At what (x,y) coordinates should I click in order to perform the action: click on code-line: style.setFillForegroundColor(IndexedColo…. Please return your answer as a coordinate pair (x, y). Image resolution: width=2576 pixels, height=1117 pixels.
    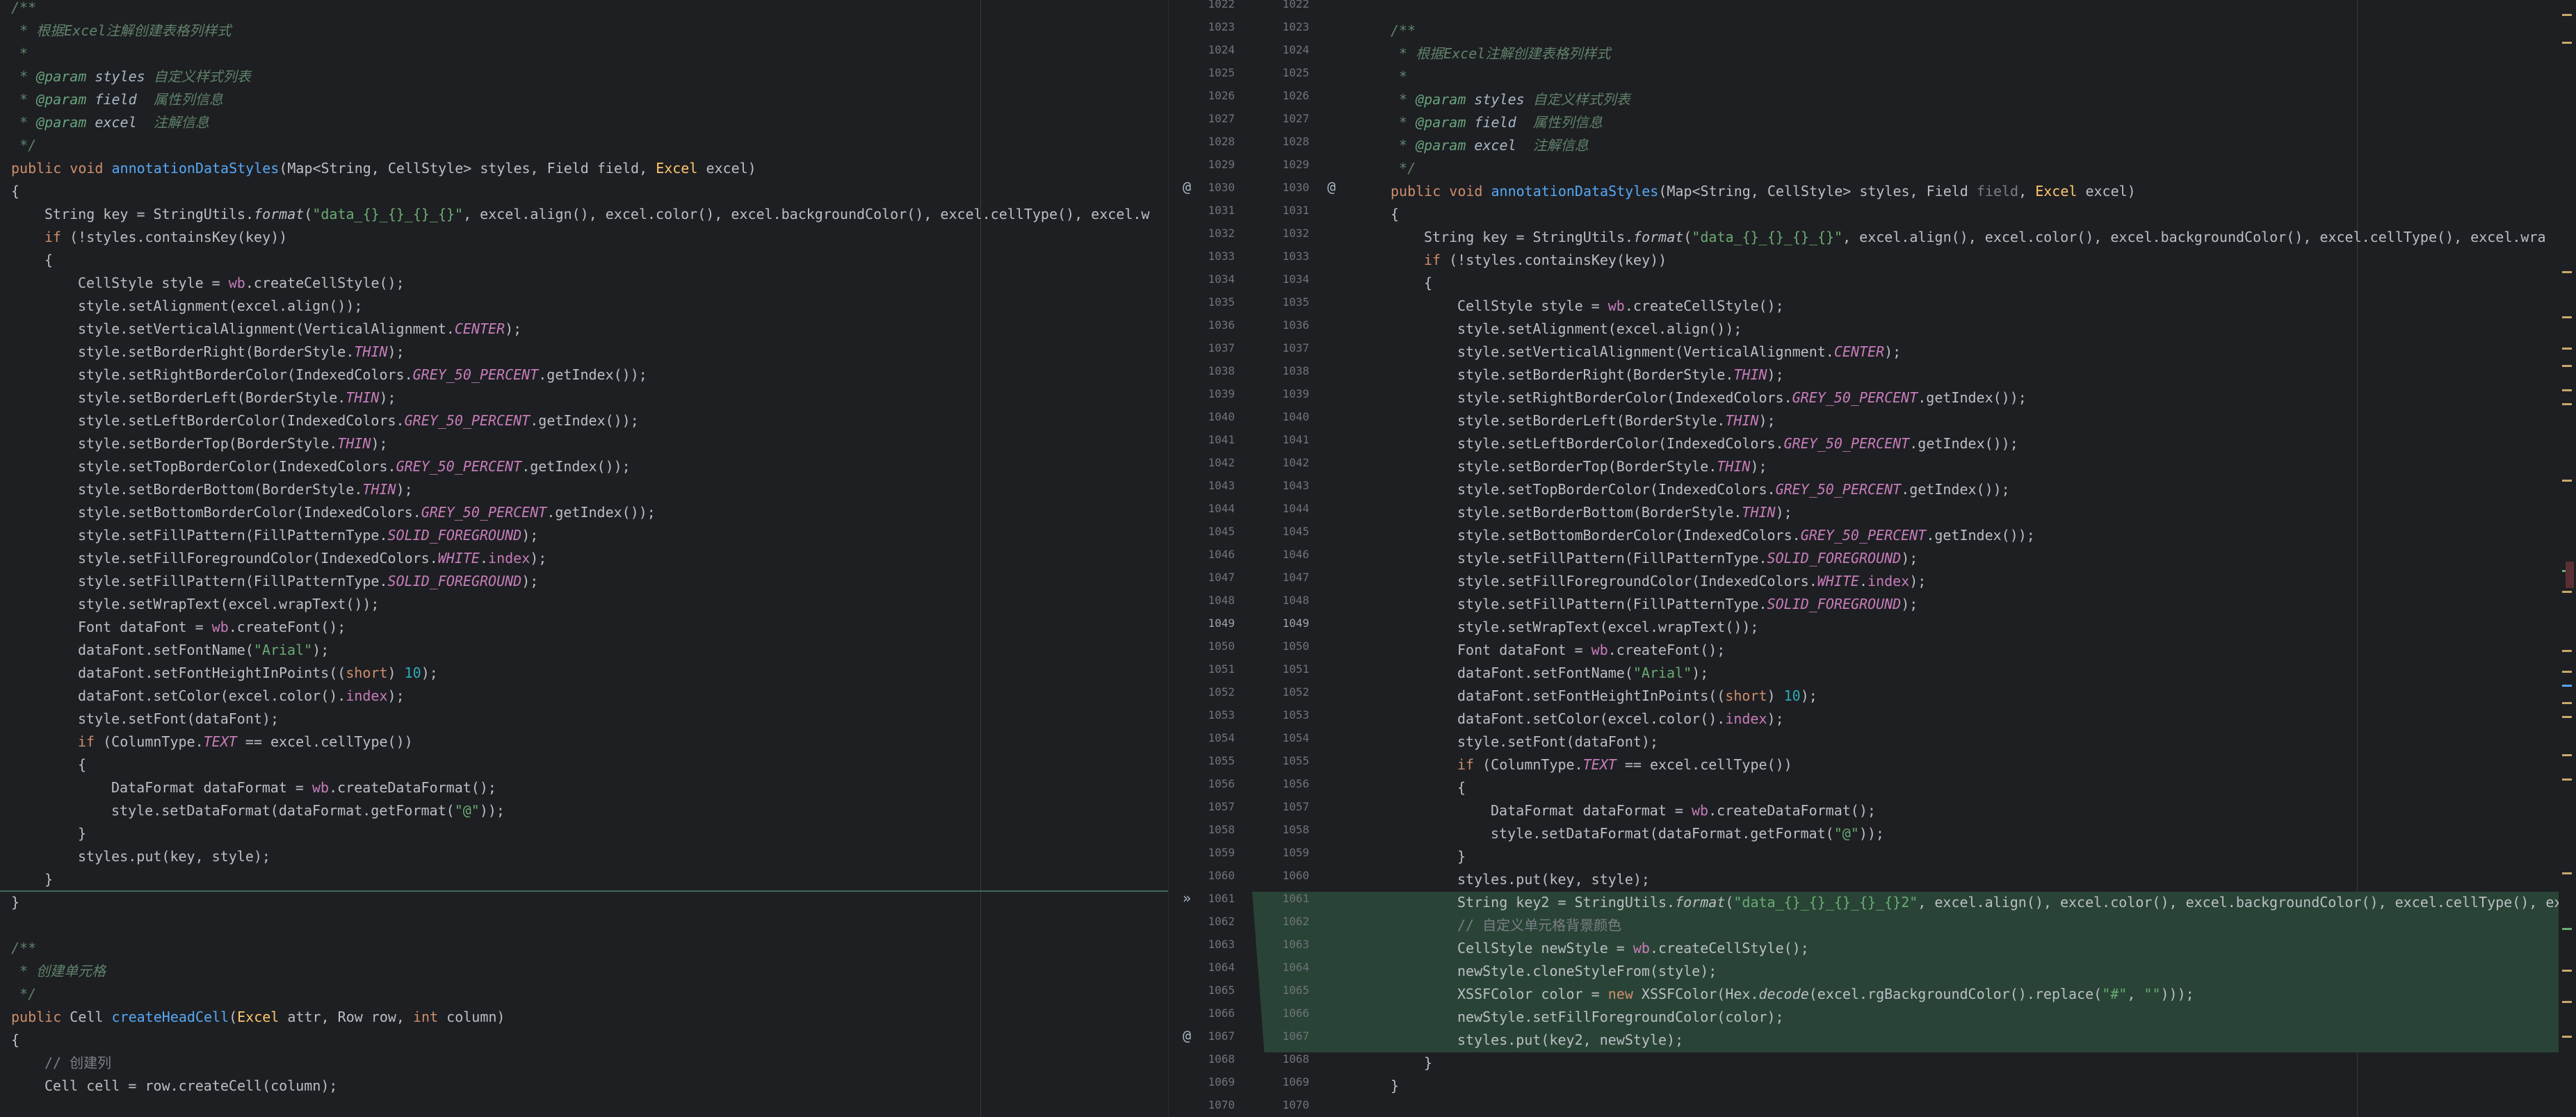
    Looking at the image, I should click on (1955, 581).